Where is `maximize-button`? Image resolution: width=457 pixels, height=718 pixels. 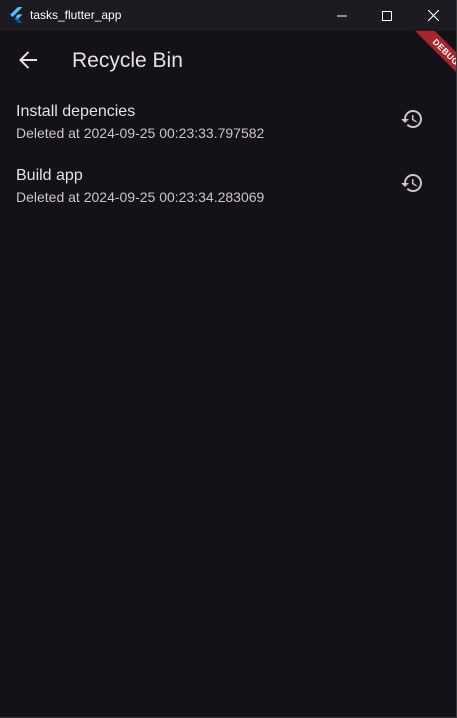 maximize-button is located at coordinates (387, 15).